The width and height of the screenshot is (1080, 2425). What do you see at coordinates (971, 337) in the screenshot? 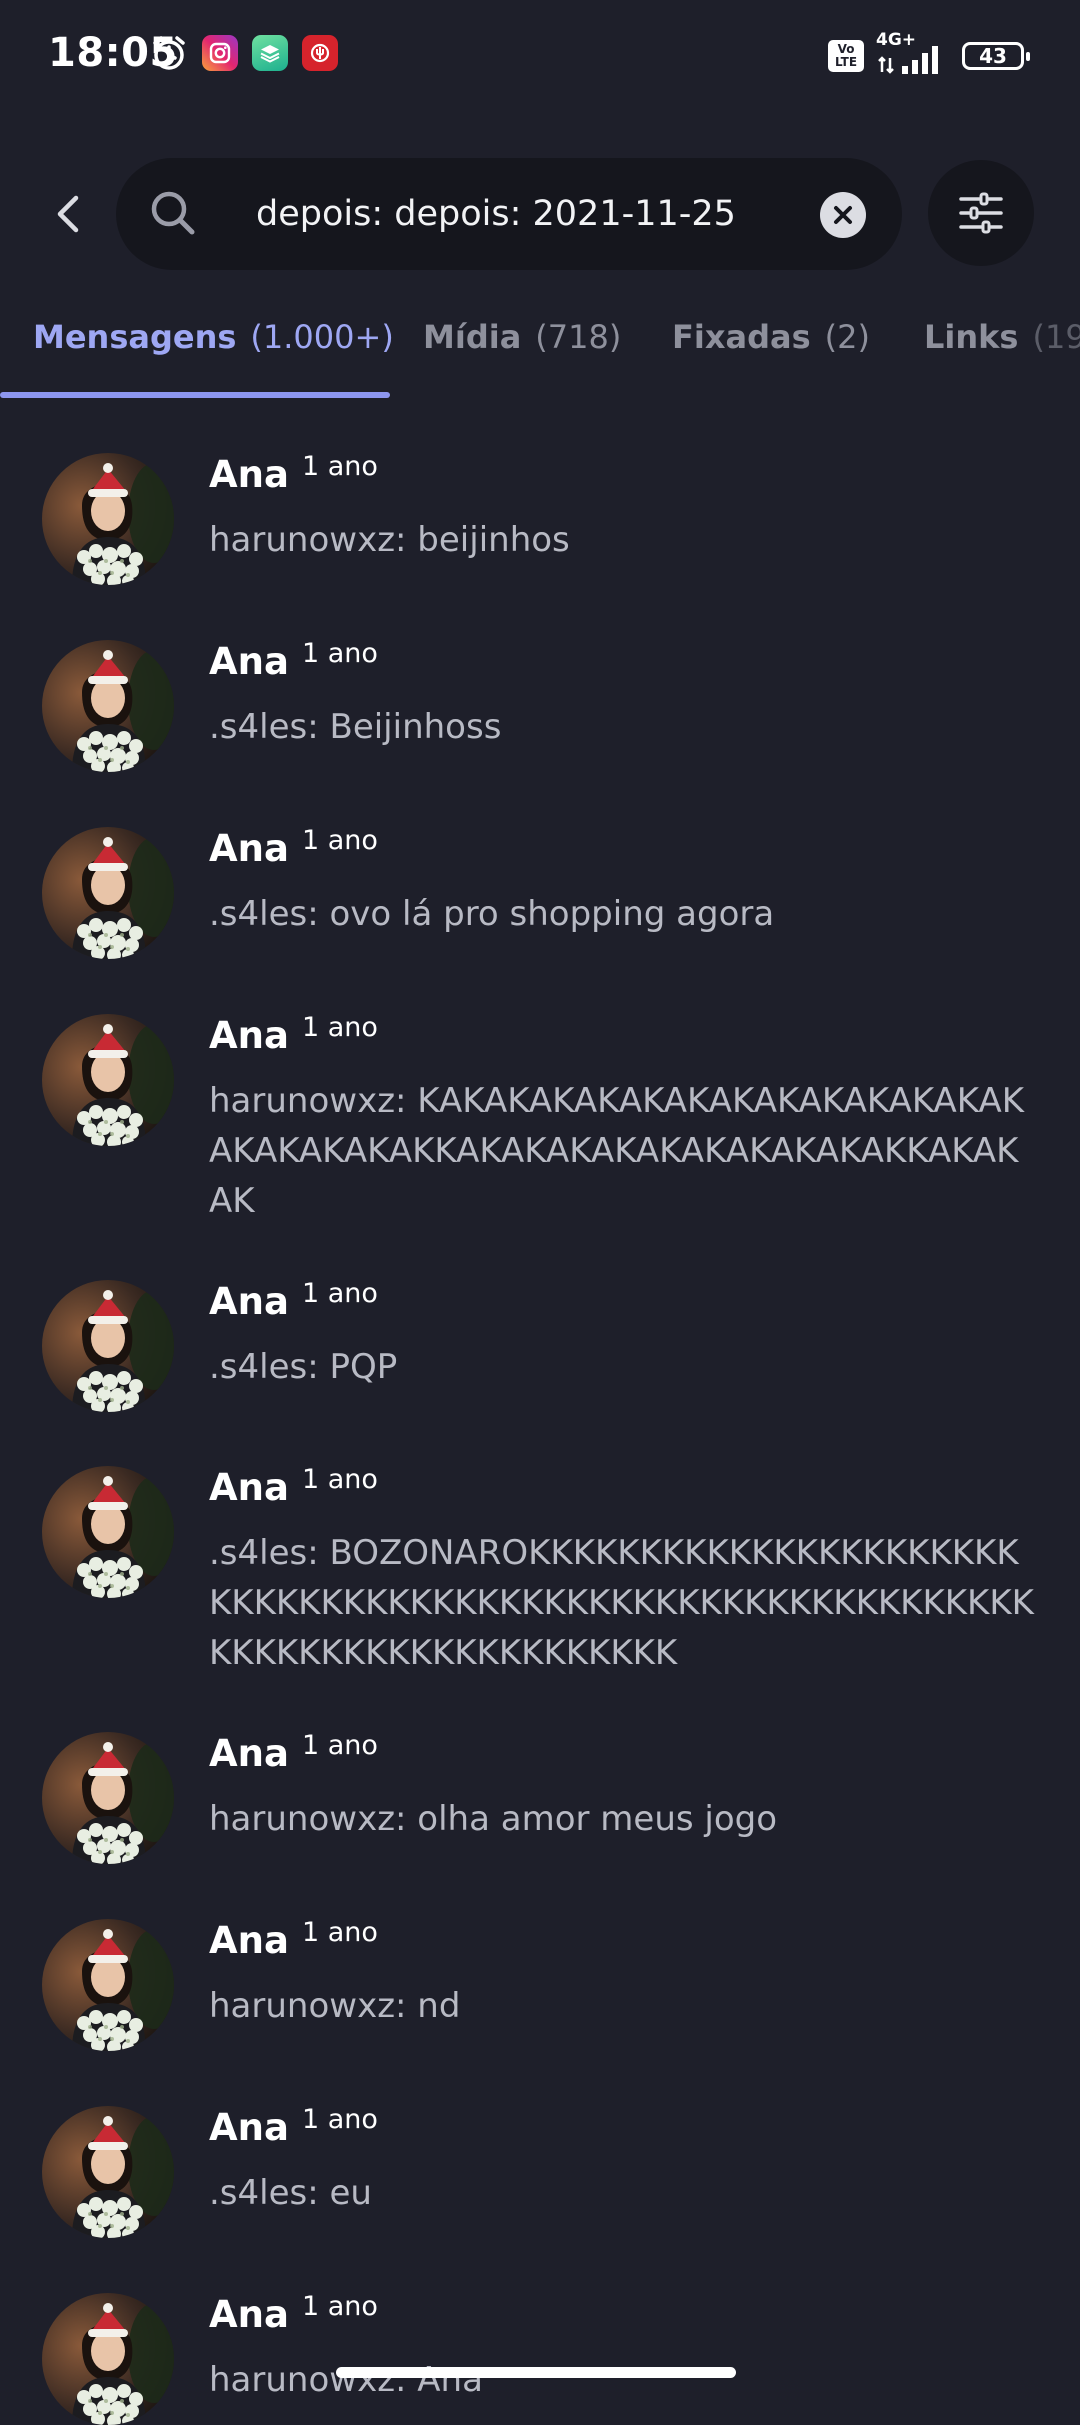
I see `tab-label: Links` at bounding box center [971, 337].